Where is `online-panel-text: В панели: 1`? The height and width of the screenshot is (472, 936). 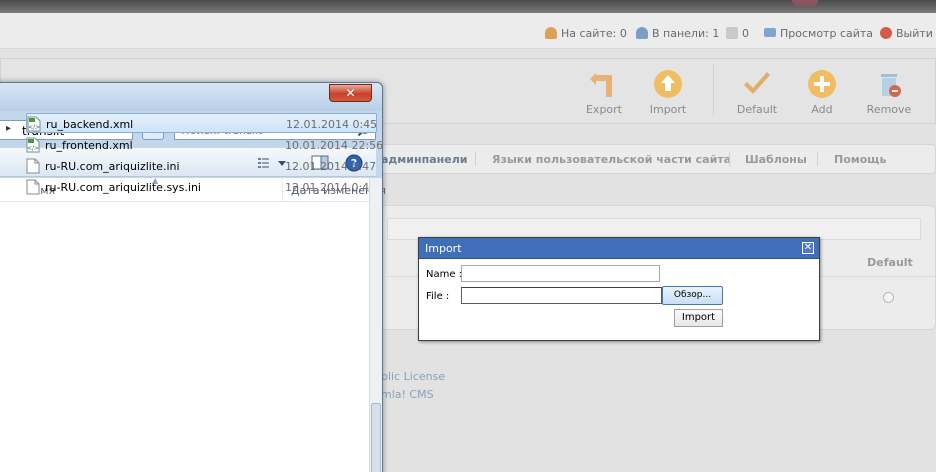
online-panel-text: В панели: 1 is located at coordinates (686, 33).